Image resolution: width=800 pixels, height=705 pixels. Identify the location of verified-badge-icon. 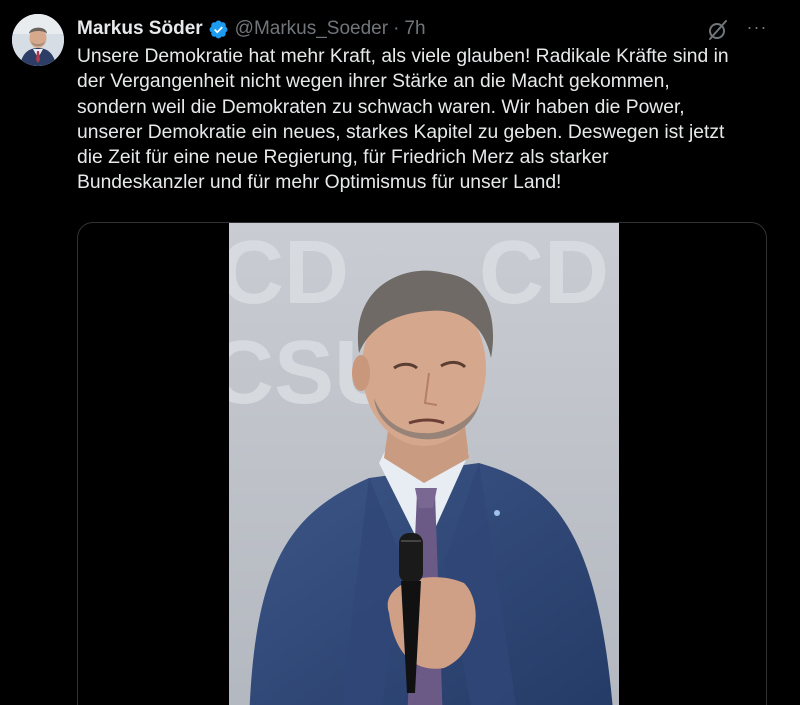
(218, 29).